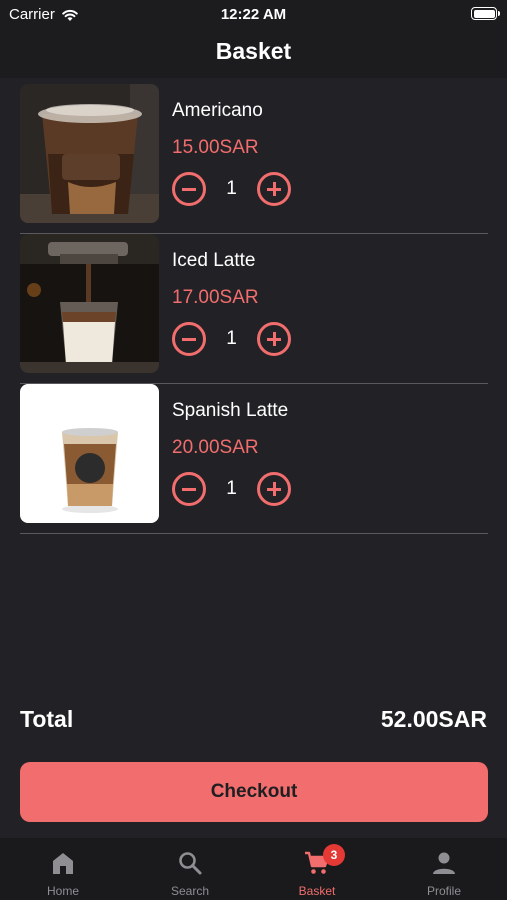 The height and width of the screenshot is (900, 507). Describe the element at coordinates (215, 447) in the screenshot. I see `item-price: 20.00SAR` at that location.